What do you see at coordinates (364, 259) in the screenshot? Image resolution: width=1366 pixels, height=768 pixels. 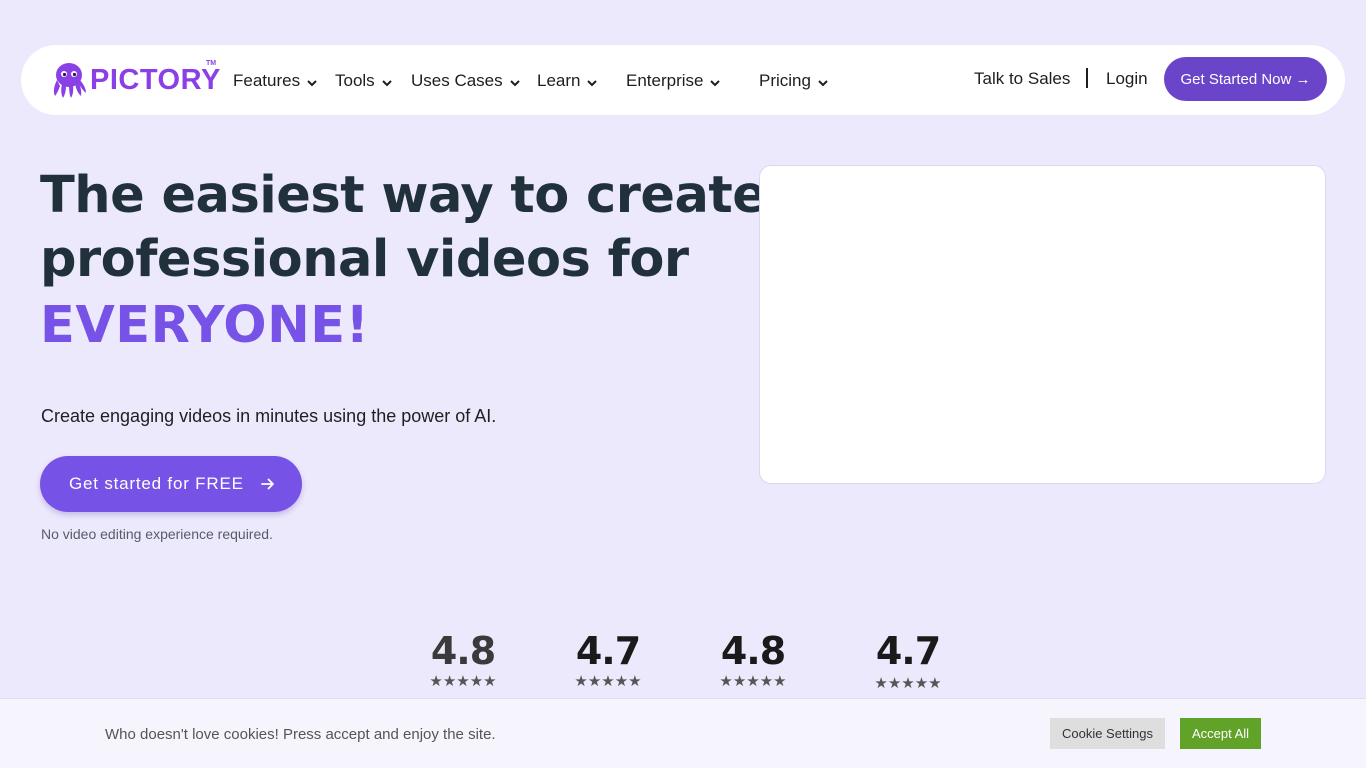 I see `hero-title-line2: professional videos for` at bounding box center [364, 259].